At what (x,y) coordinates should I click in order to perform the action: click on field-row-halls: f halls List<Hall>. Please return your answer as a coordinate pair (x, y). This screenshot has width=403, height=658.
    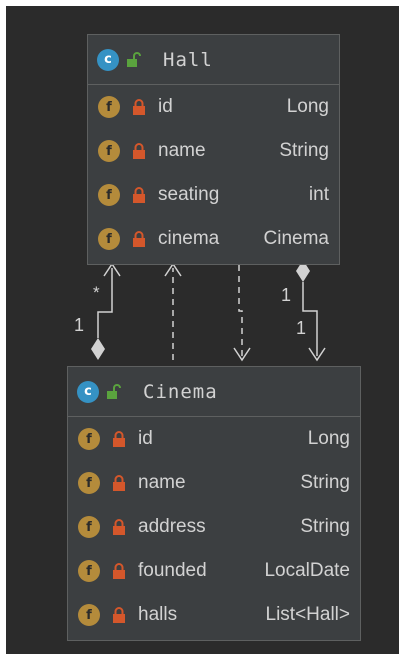
    Looking at the image, I should click on (214, 615).